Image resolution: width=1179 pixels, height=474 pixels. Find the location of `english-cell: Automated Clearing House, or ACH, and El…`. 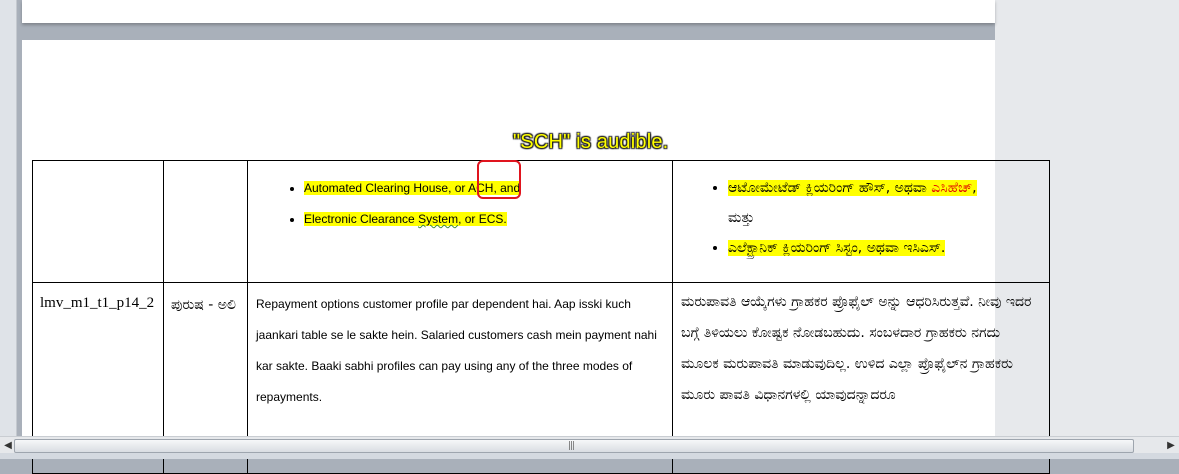

english-cell: Automated Clearing House, or ACH, and El… is located at coordinates (460, 221).